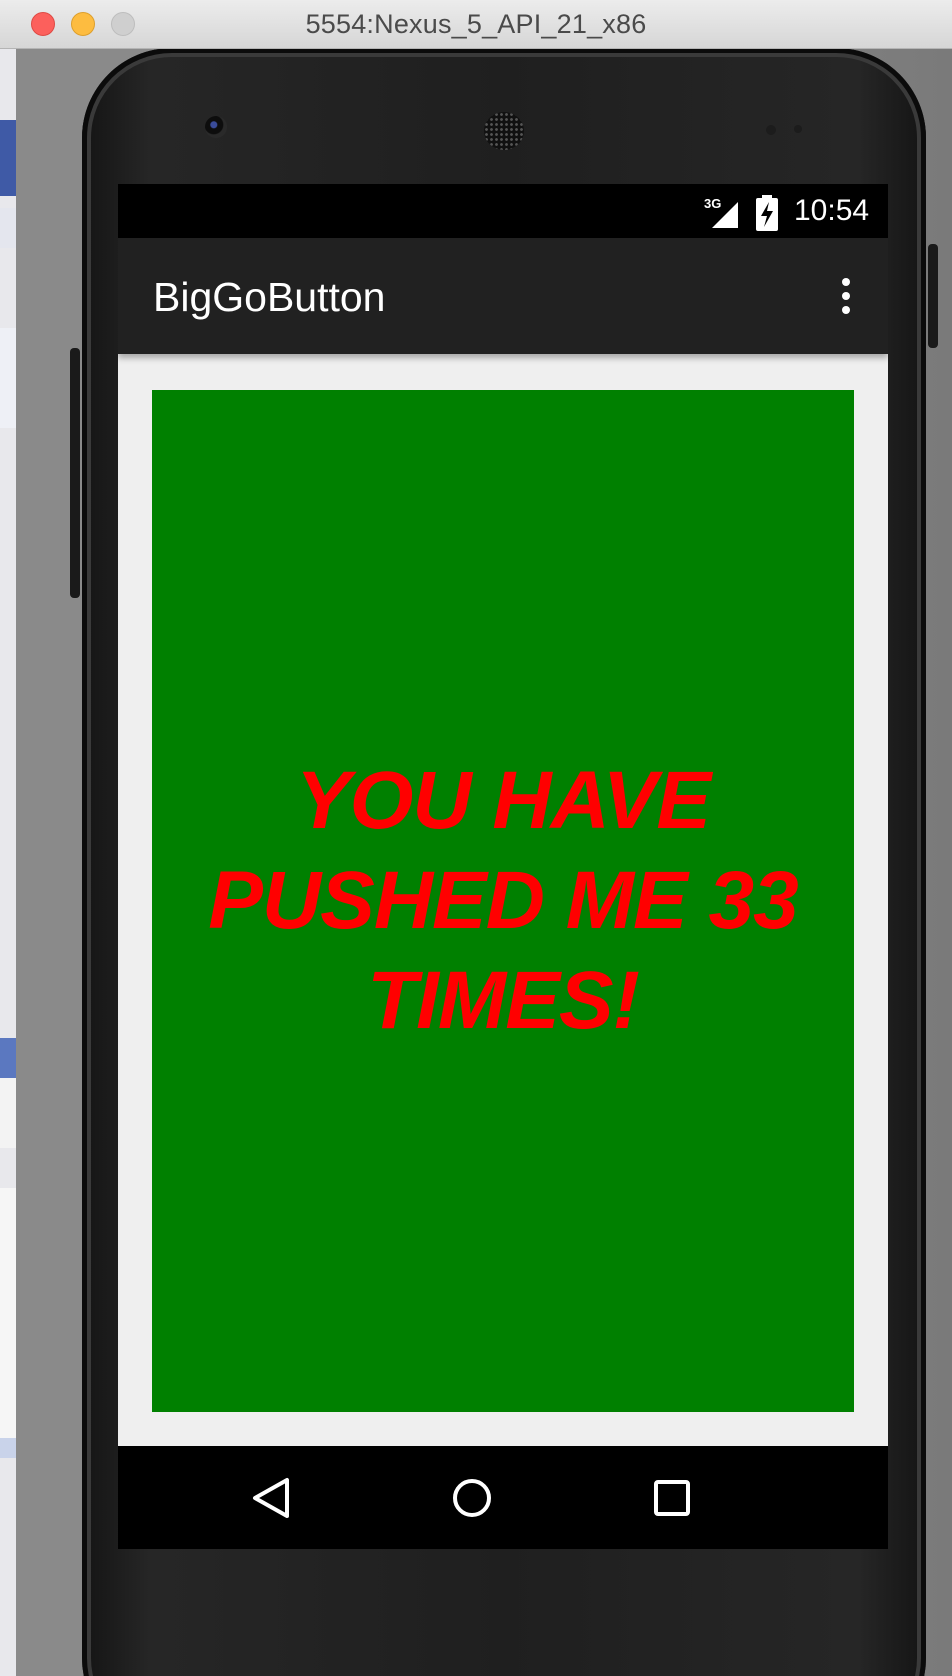 This screenshot has height=1676, width=952. I want to click on status-clock: 10:54, so click(832, 210).